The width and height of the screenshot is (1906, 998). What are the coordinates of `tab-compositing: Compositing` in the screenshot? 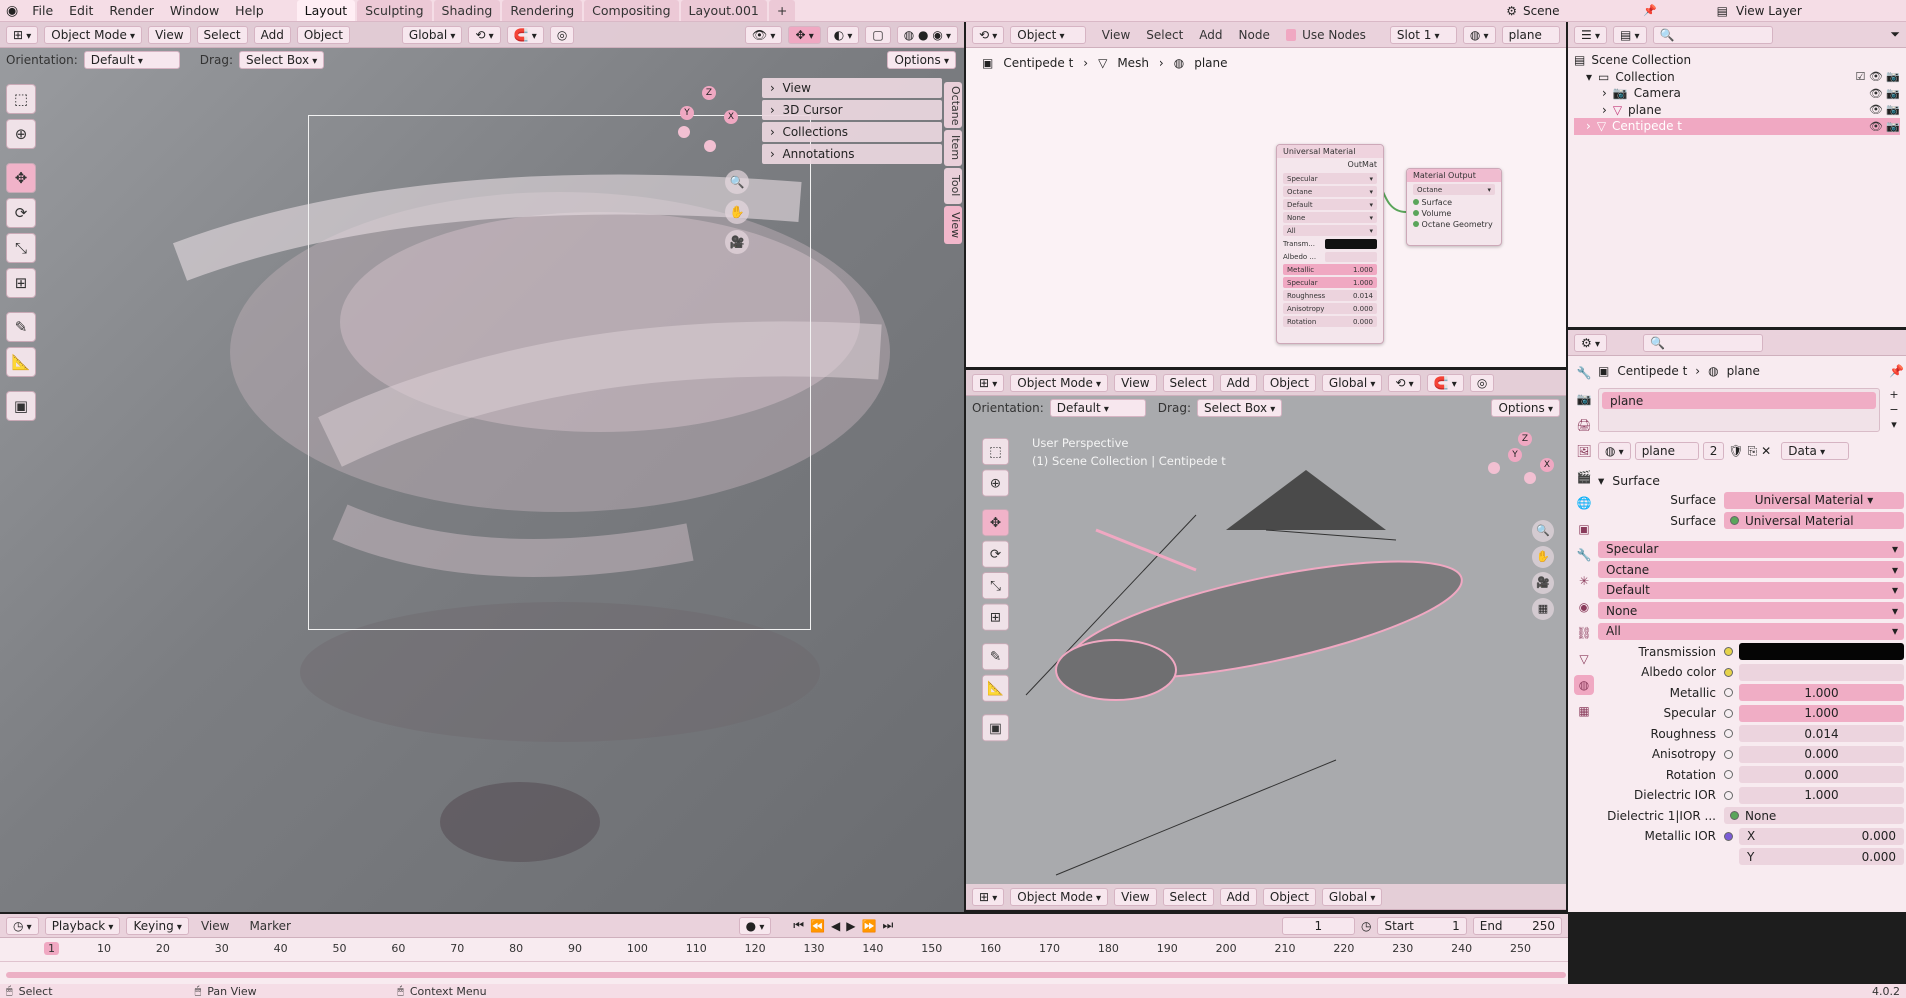 It's located at (631, 10).